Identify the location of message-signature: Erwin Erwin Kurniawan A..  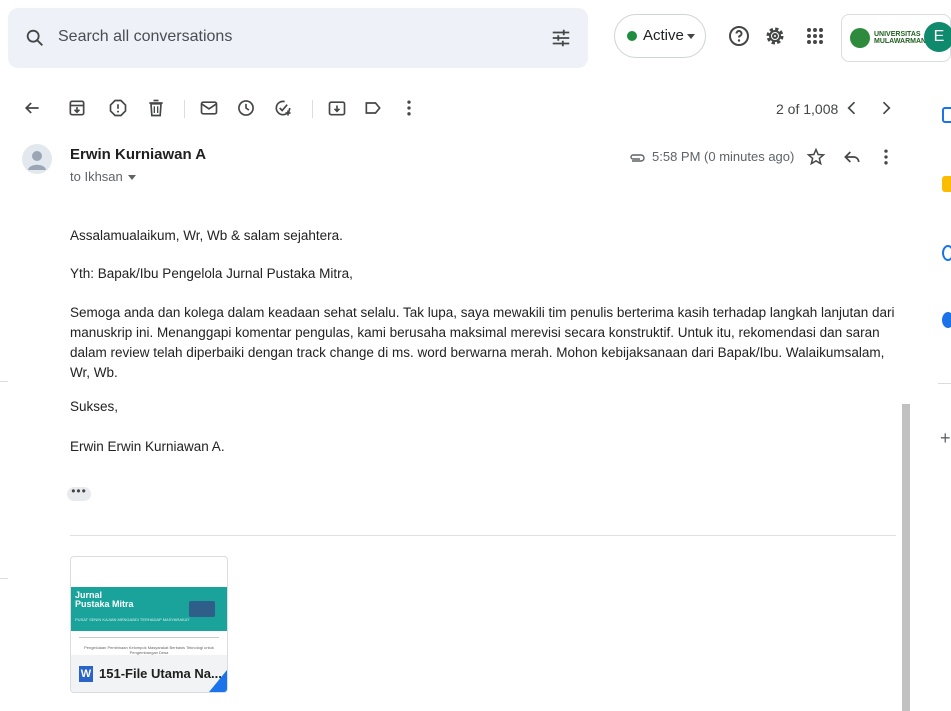
(147, 446).